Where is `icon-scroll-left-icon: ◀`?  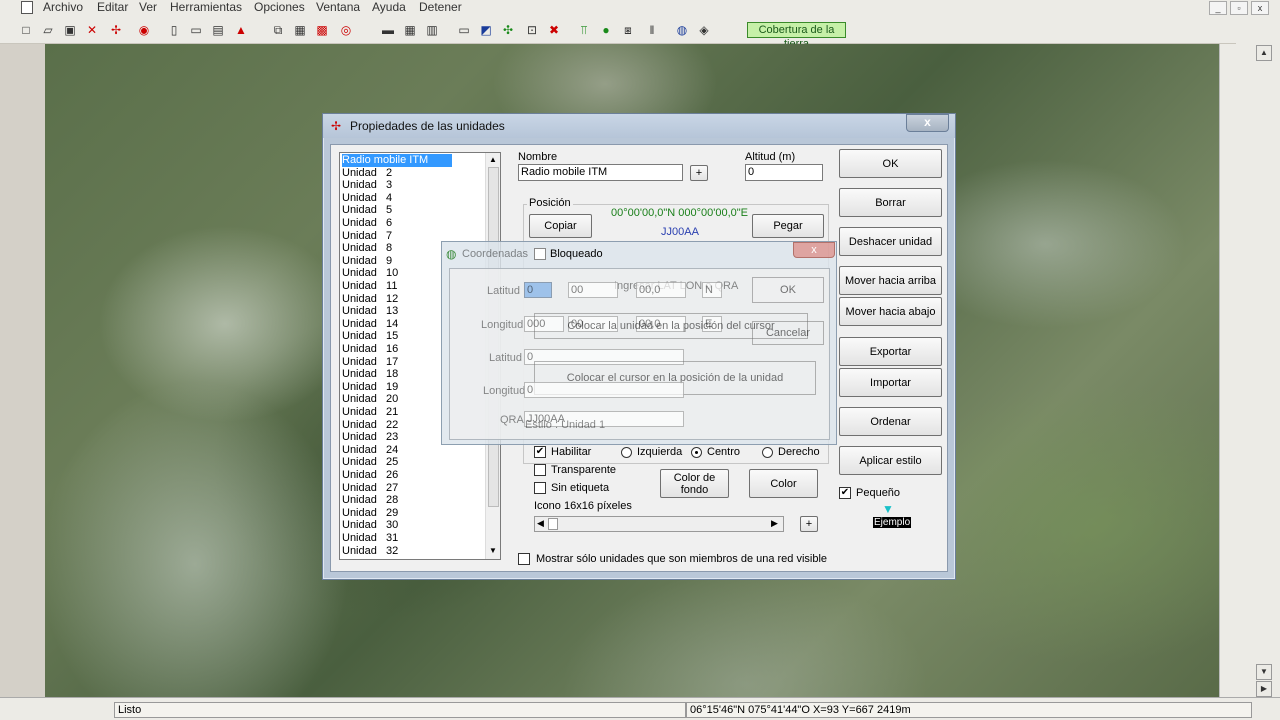 icon-scroll-left-icon: ◀ is located at coordinates (540, 523).